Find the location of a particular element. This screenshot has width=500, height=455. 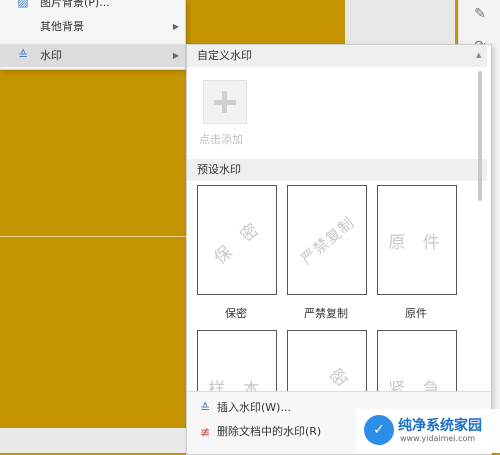

scrollbar is located at coordinates (481, 162).